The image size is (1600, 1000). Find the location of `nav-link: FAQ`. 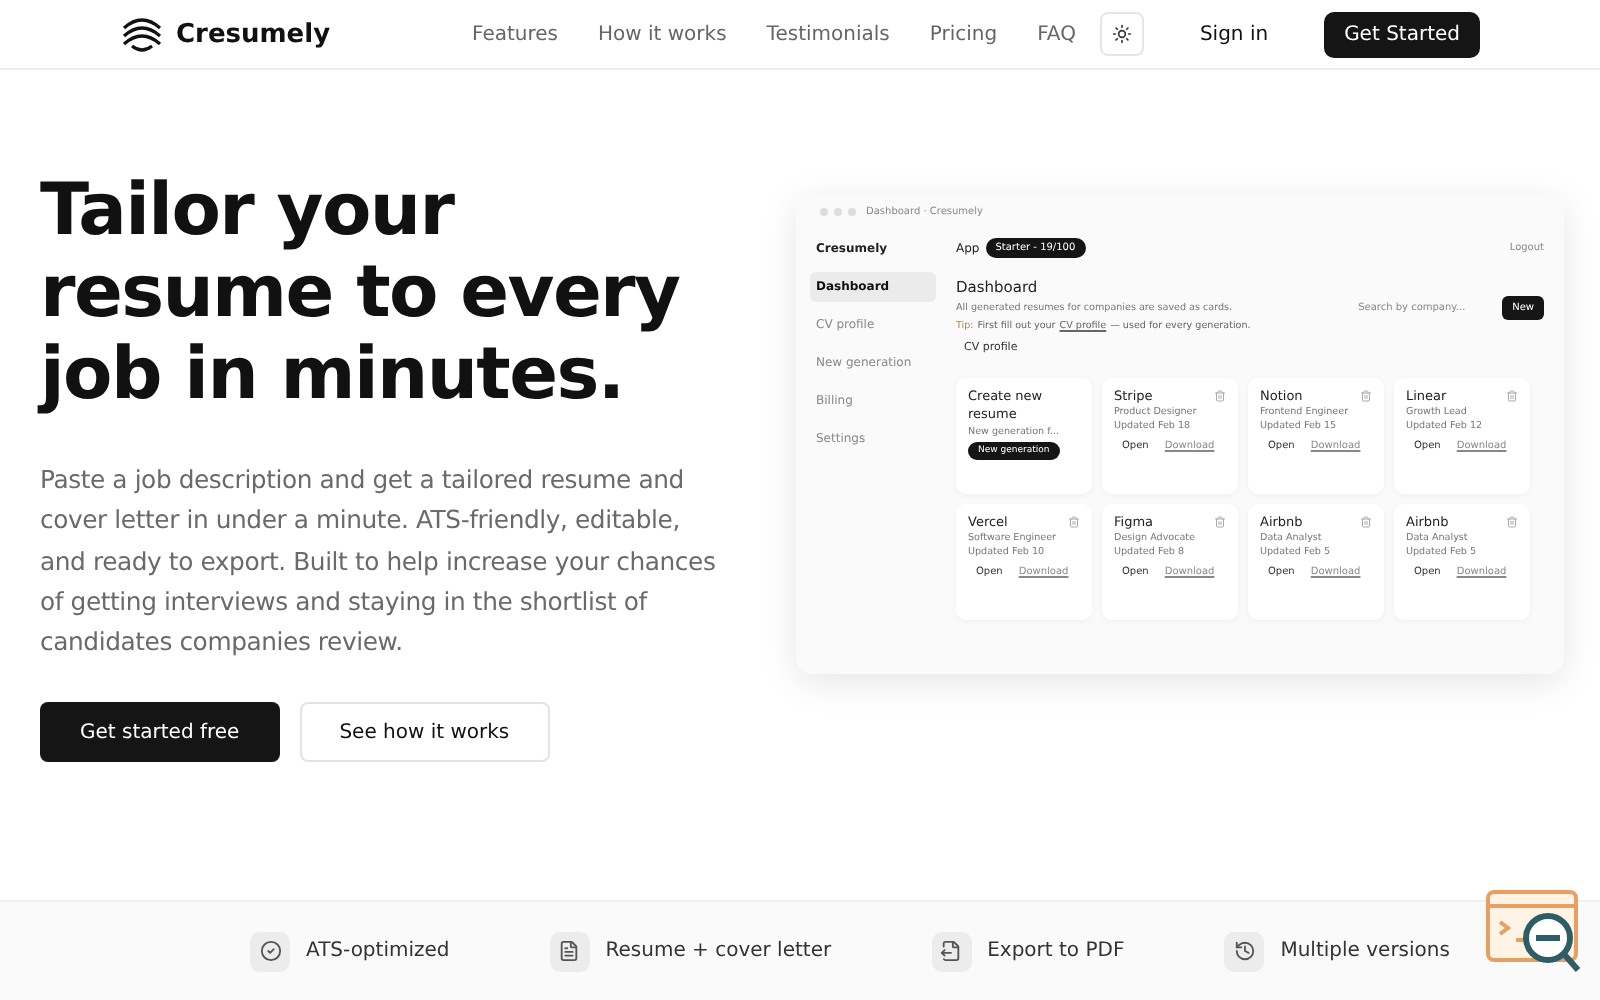

nav-link: FAQ is located at coordinates (1056, 34).